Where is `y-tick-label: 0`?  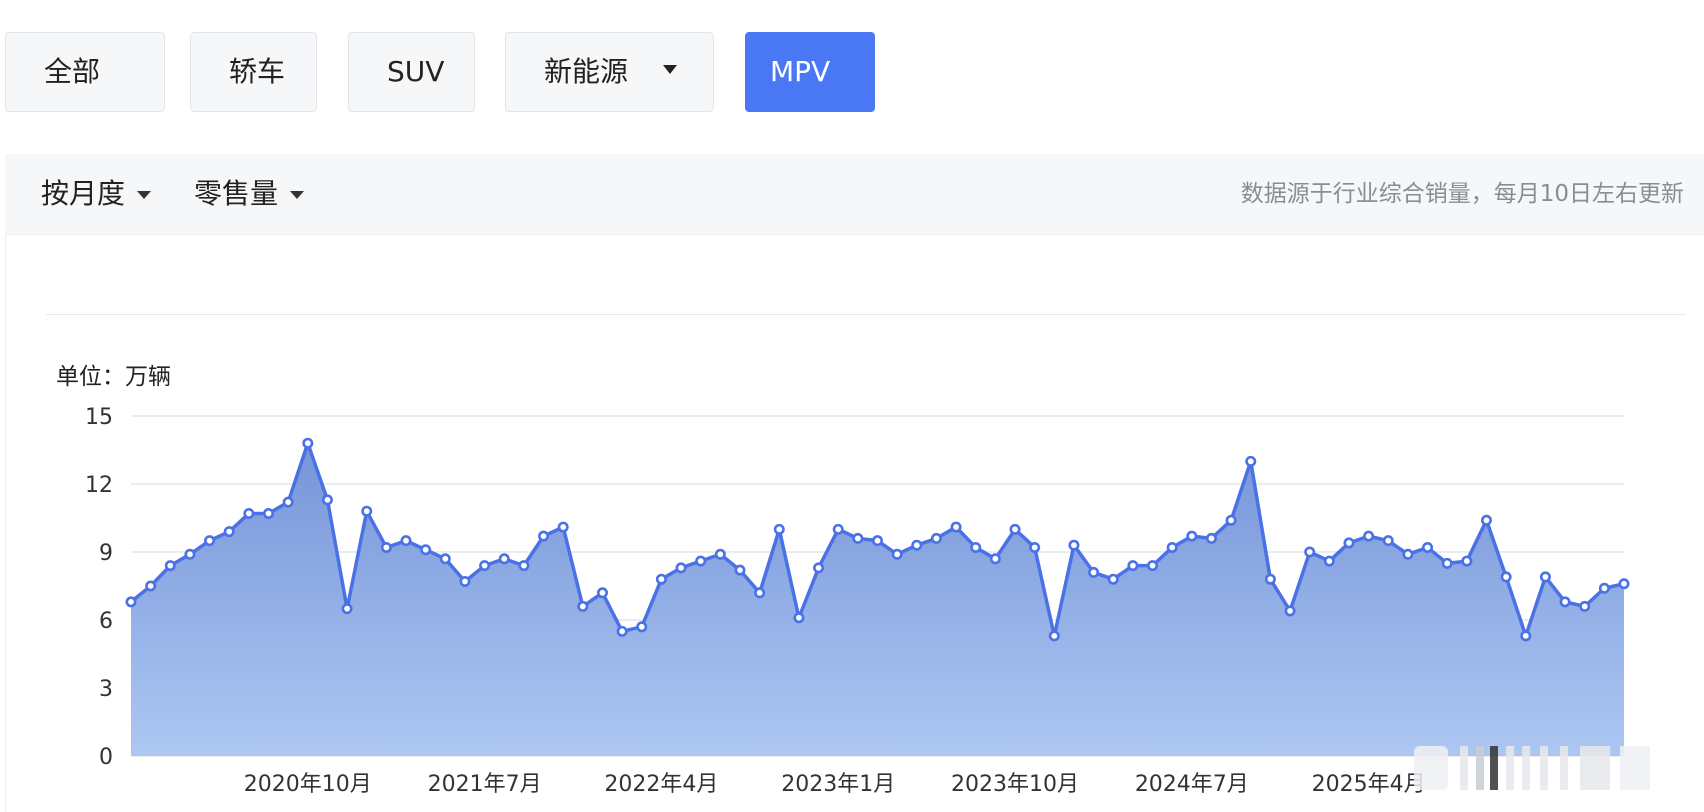
y-tick-label: 0 is located at coordinates (106, 757).